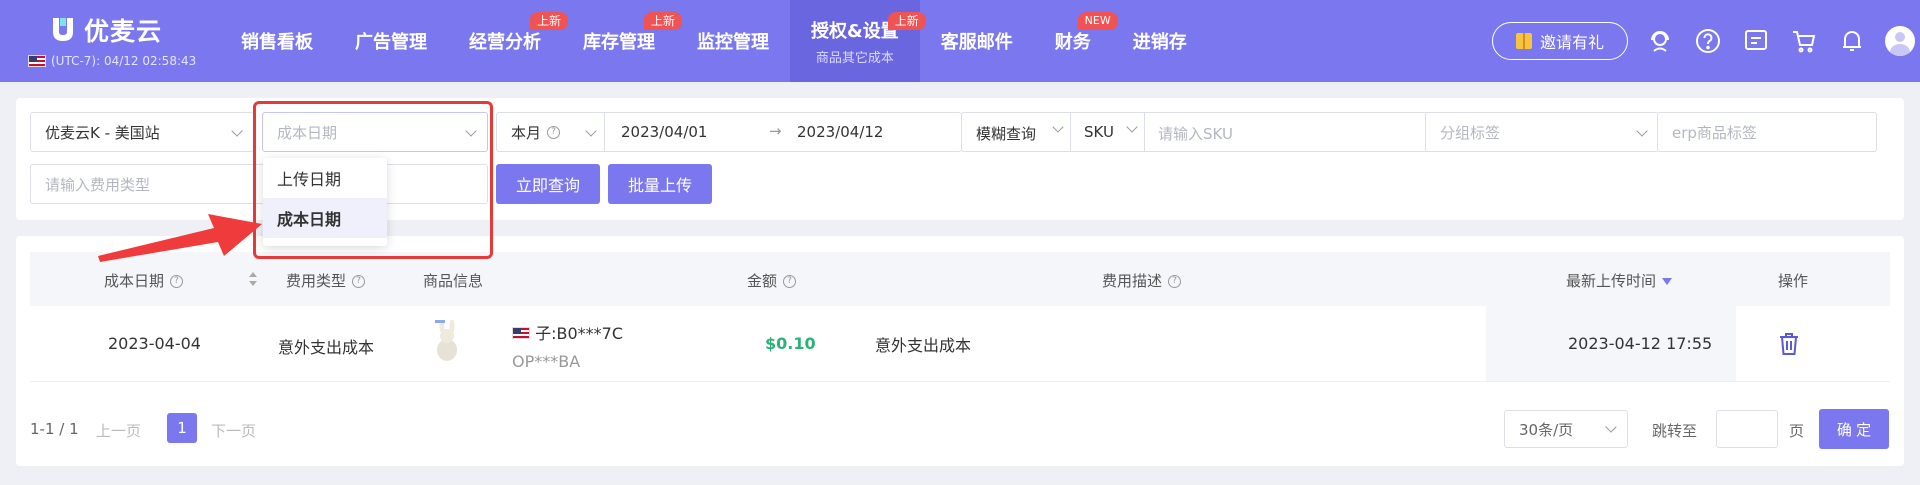 This screenshot has width=1920, height=485. What do you see at coordinates (505, 42) in the screenshot?
I see `nav-label: 经营分析` at bounding box center [505, 42].